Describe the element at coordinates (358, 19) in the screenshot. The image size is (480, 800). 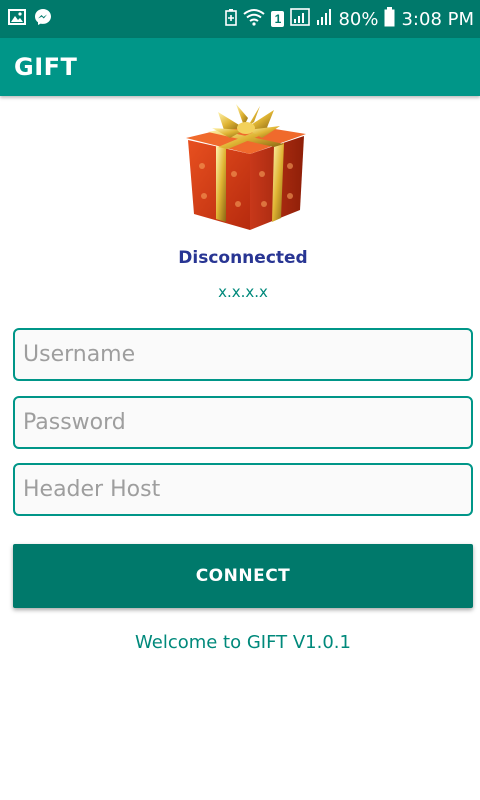
I see `battery-percent: 80%` at that location.